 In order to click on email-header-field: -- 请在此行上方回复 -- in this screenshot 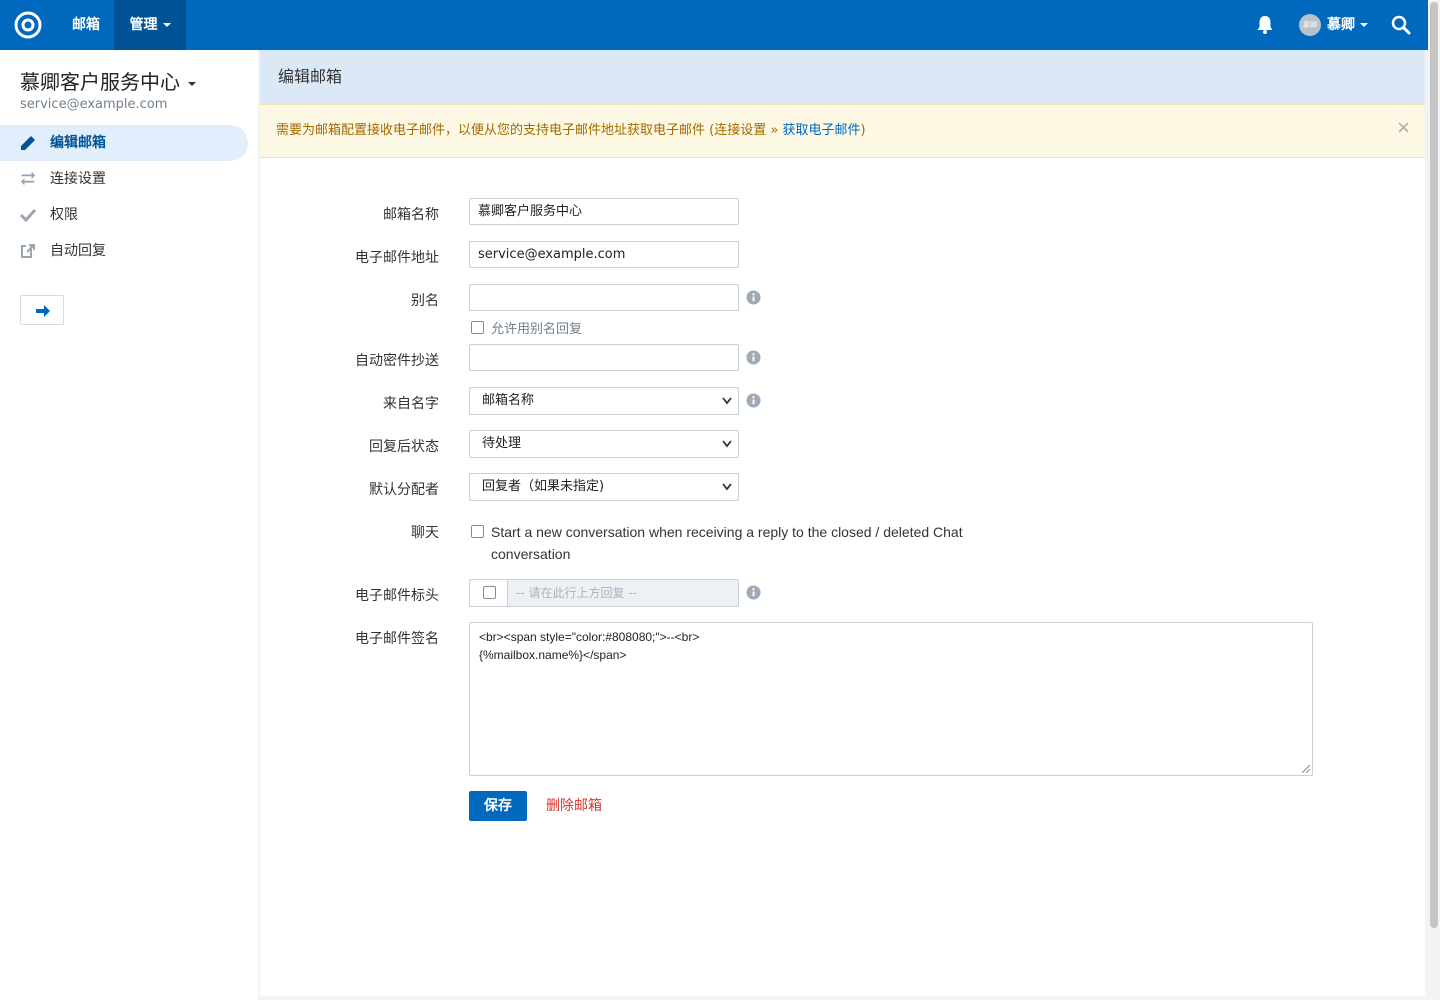, I will do `click(604, 593)`.